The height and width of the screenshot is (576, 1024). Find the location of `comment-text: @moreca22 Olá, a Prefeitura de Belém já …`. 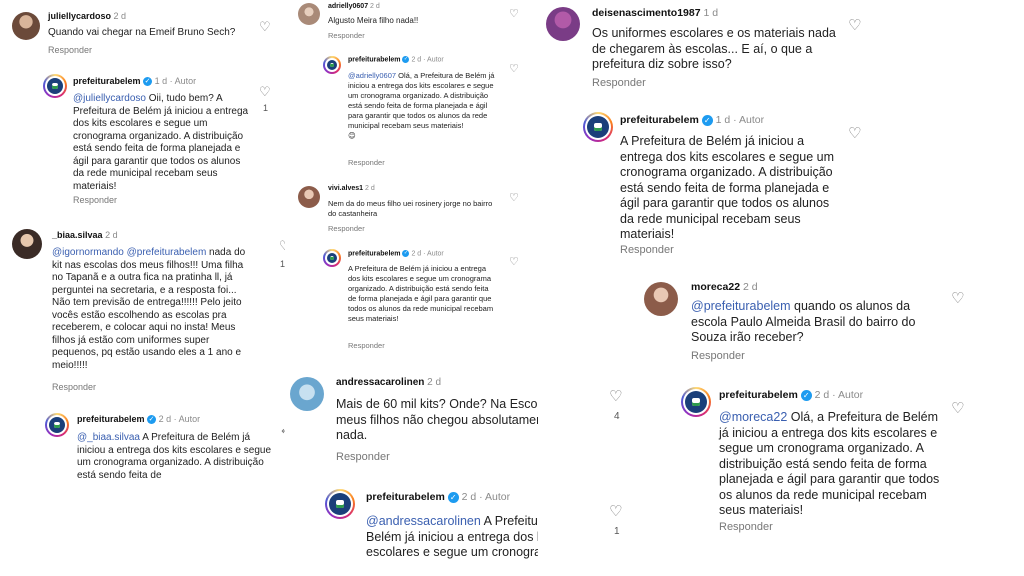

comment-text: @moreca22 Olá, a Prefeitura de Belém já … is located at coordinates (829, 463).